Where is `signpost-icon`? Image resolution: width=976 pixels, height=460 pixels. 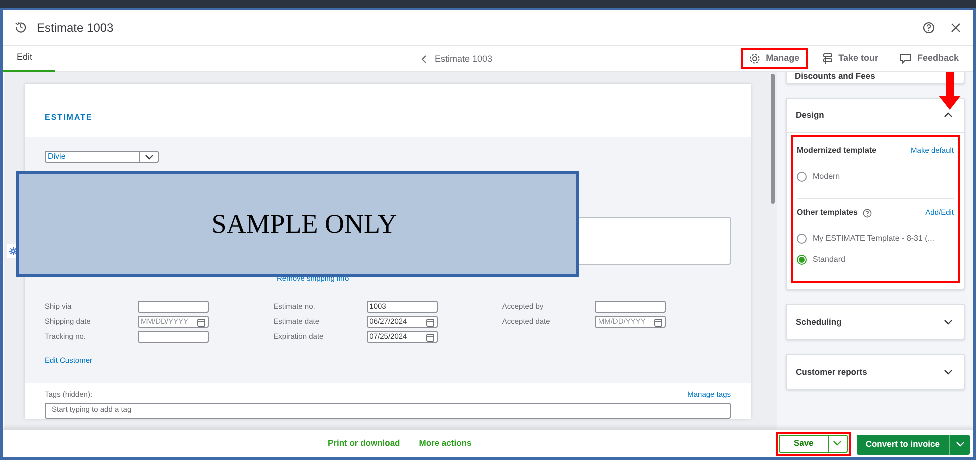 signpost-icon is located at coordinates (828, 58).